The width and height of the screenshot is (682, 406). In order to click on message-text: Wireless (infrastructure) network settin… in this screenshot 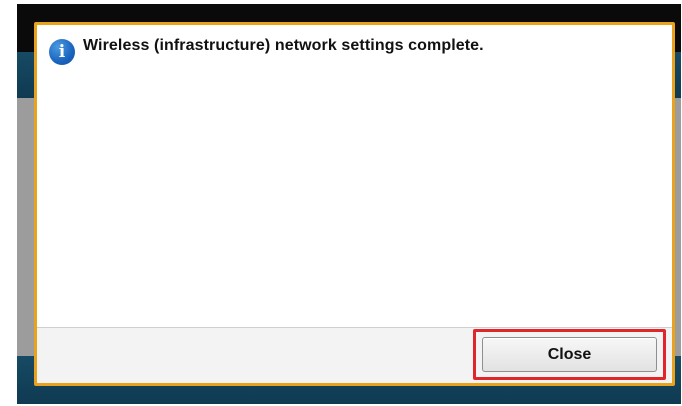, I will do `click(283, 45)`.